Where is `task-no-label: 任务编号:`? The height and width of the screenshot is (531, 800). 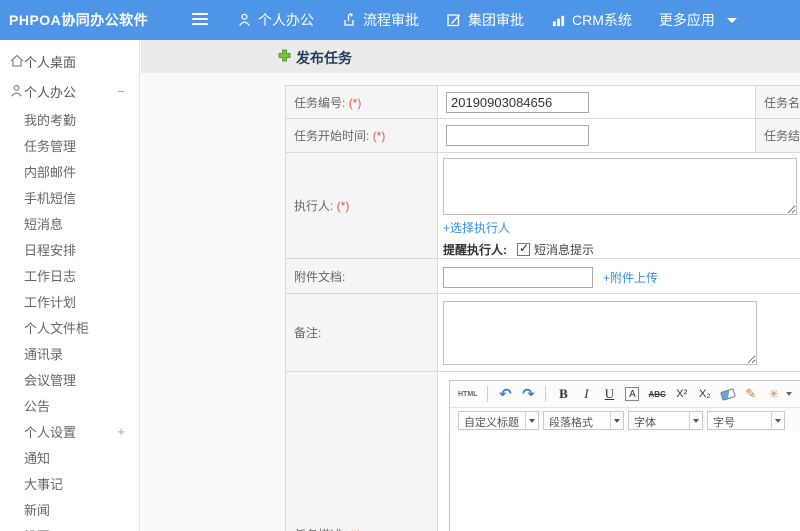
task-no-label: 任务编号: is located at coordinates (320, 102).